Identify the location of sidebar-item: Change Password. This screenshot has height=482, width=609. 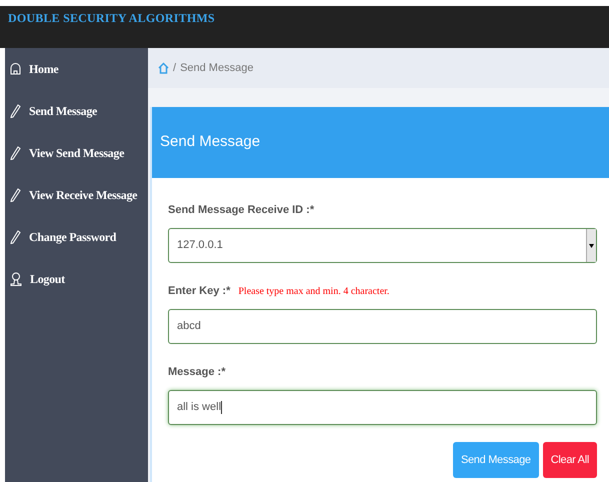
(76, 237).